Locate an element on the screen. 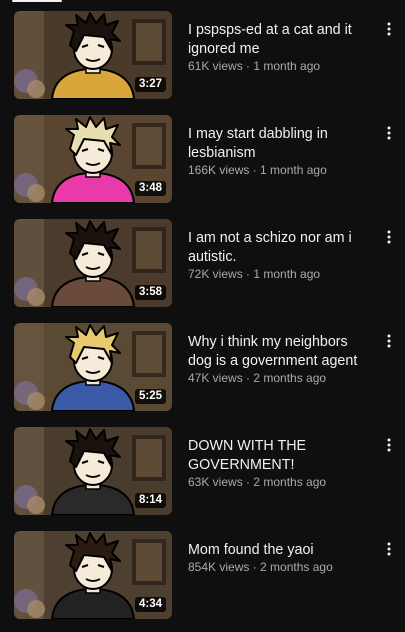  video-title: I may start dabbling in lesbianism is located at coordinates (280, 144).